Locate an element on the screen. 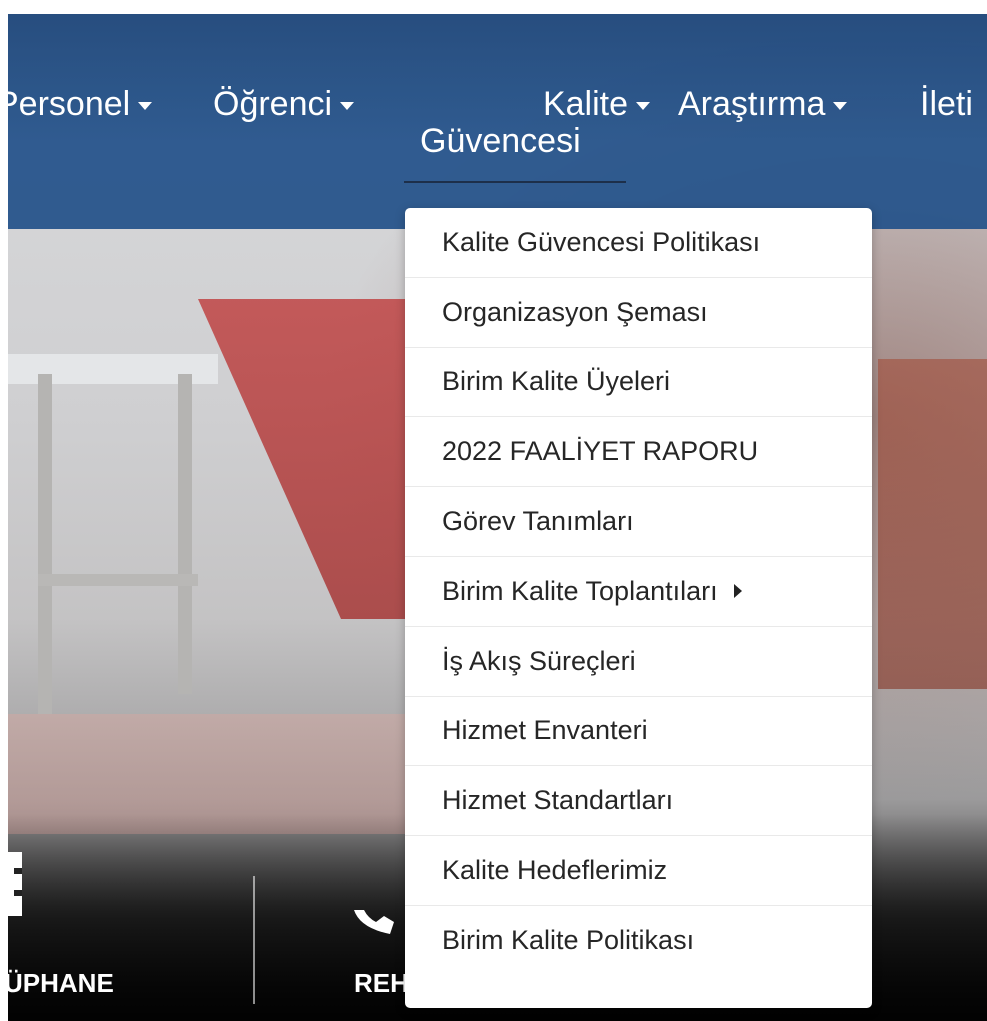 This screenshot has height=1021, width=987. nav-item-label: Öğrenci is located at coordinates (273, 104).